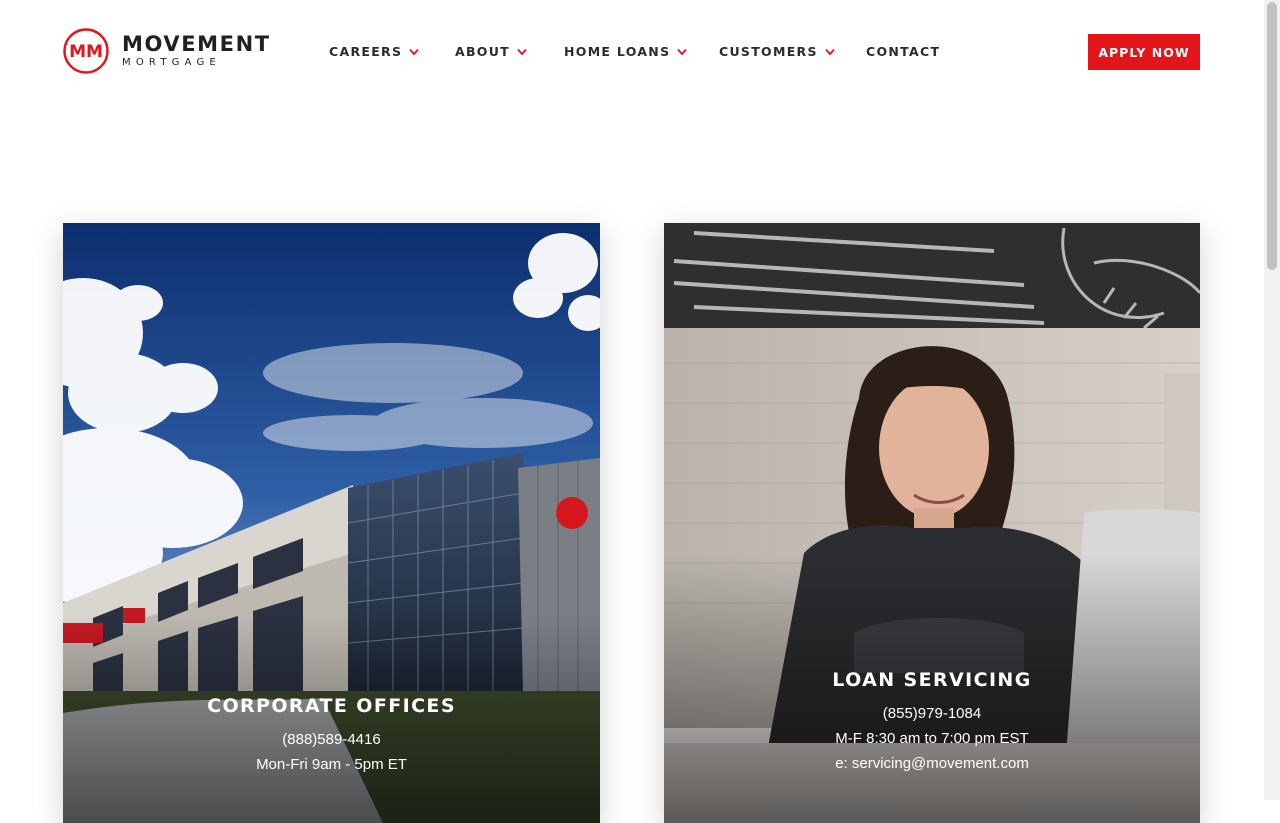 This screenshot has height=823, width=1280. Describe the element at coordinates (1272, 136) in the screenshot. I see `scrollbar-thumb` at that location.